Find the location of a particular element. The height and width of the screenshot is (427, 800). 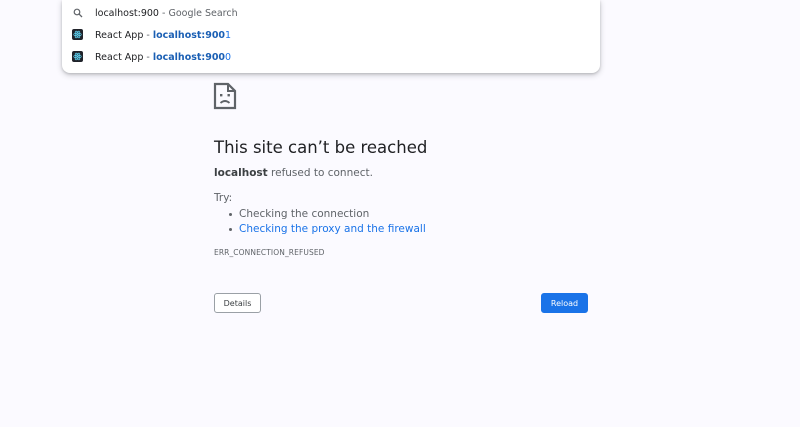

error-host: localhost is located at coordinates (241, 173).